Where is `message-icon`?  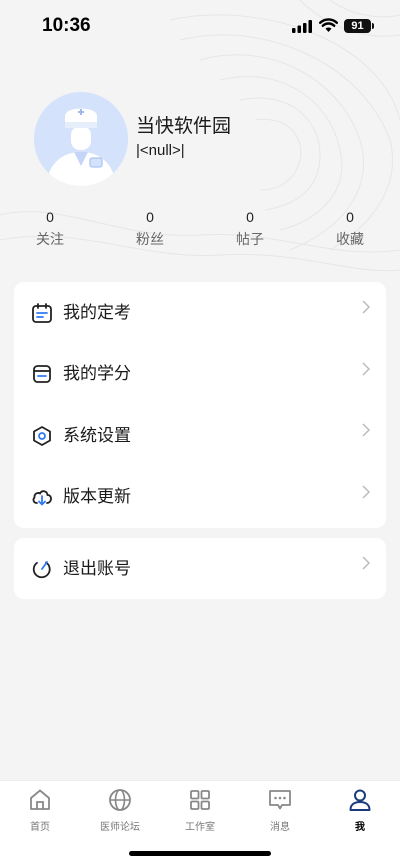
message-icon is located at coordinates (280, 800).